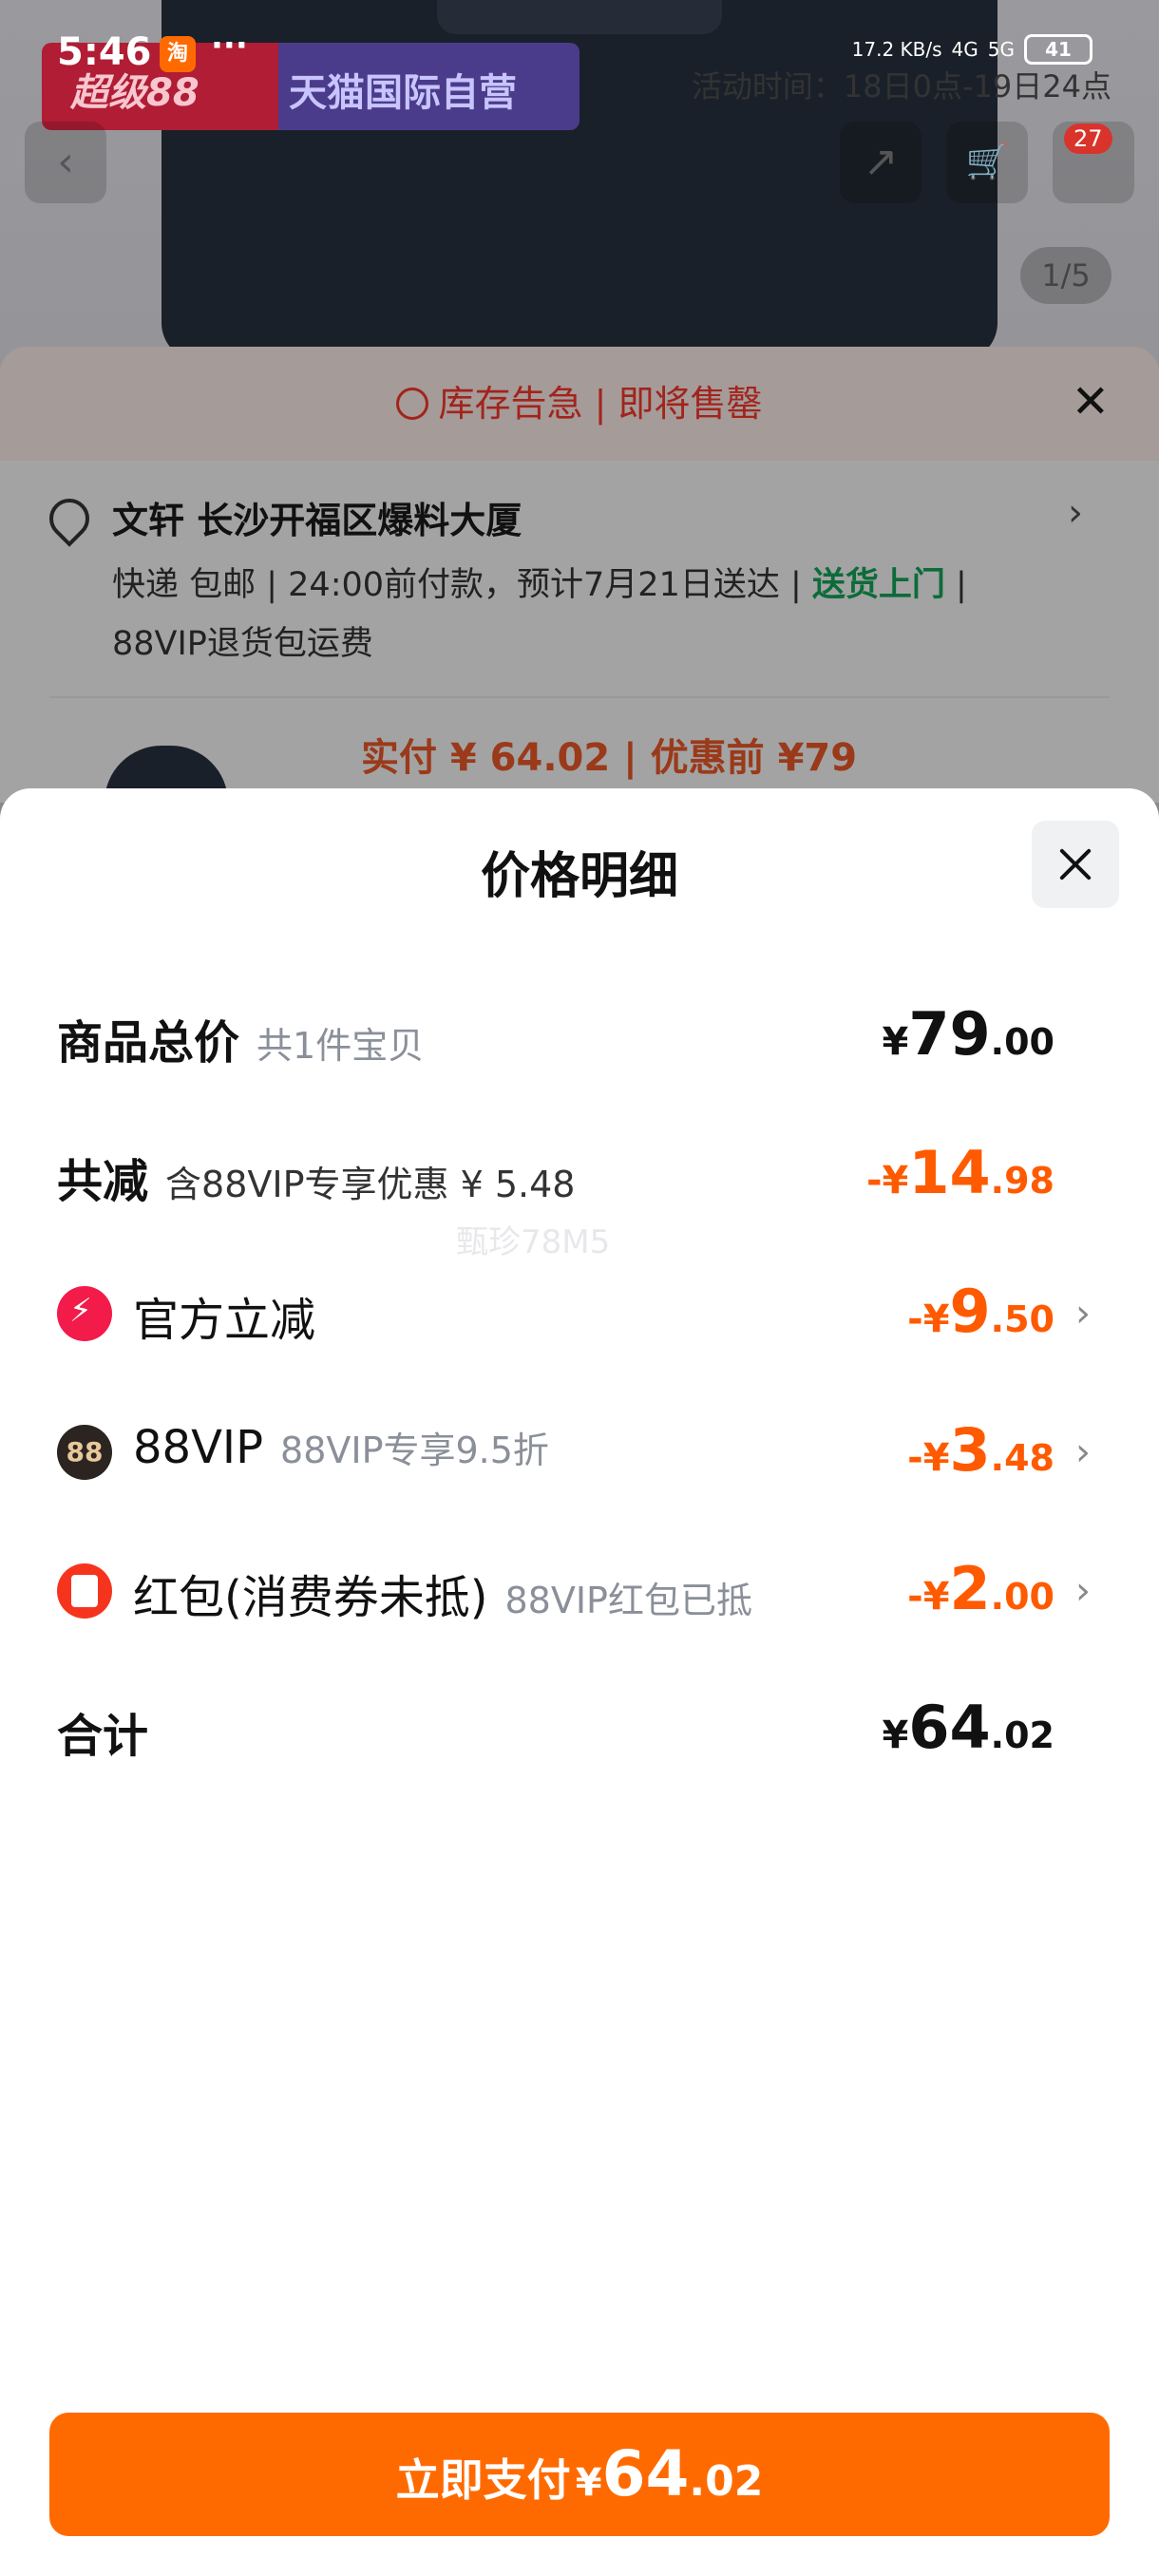 This screenshot has width=1159, height=2576. I want to click on taobao-notification-icon: 淘, so click(178, 54).